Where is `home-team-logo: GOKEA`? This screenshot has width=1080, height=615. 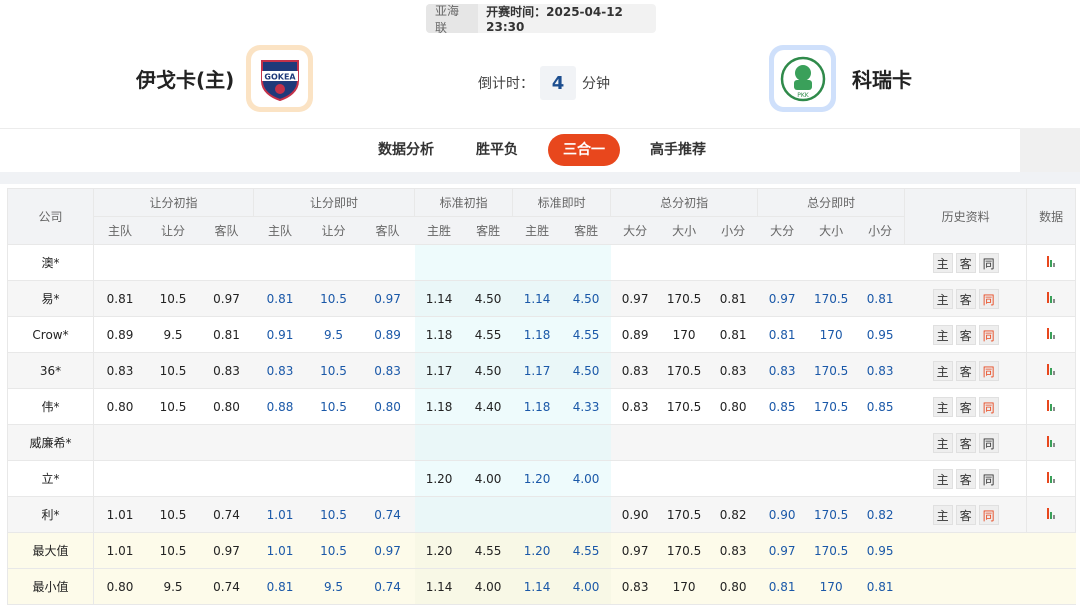 home-team-logo: GOKEA is located at coordinates (279, 78).